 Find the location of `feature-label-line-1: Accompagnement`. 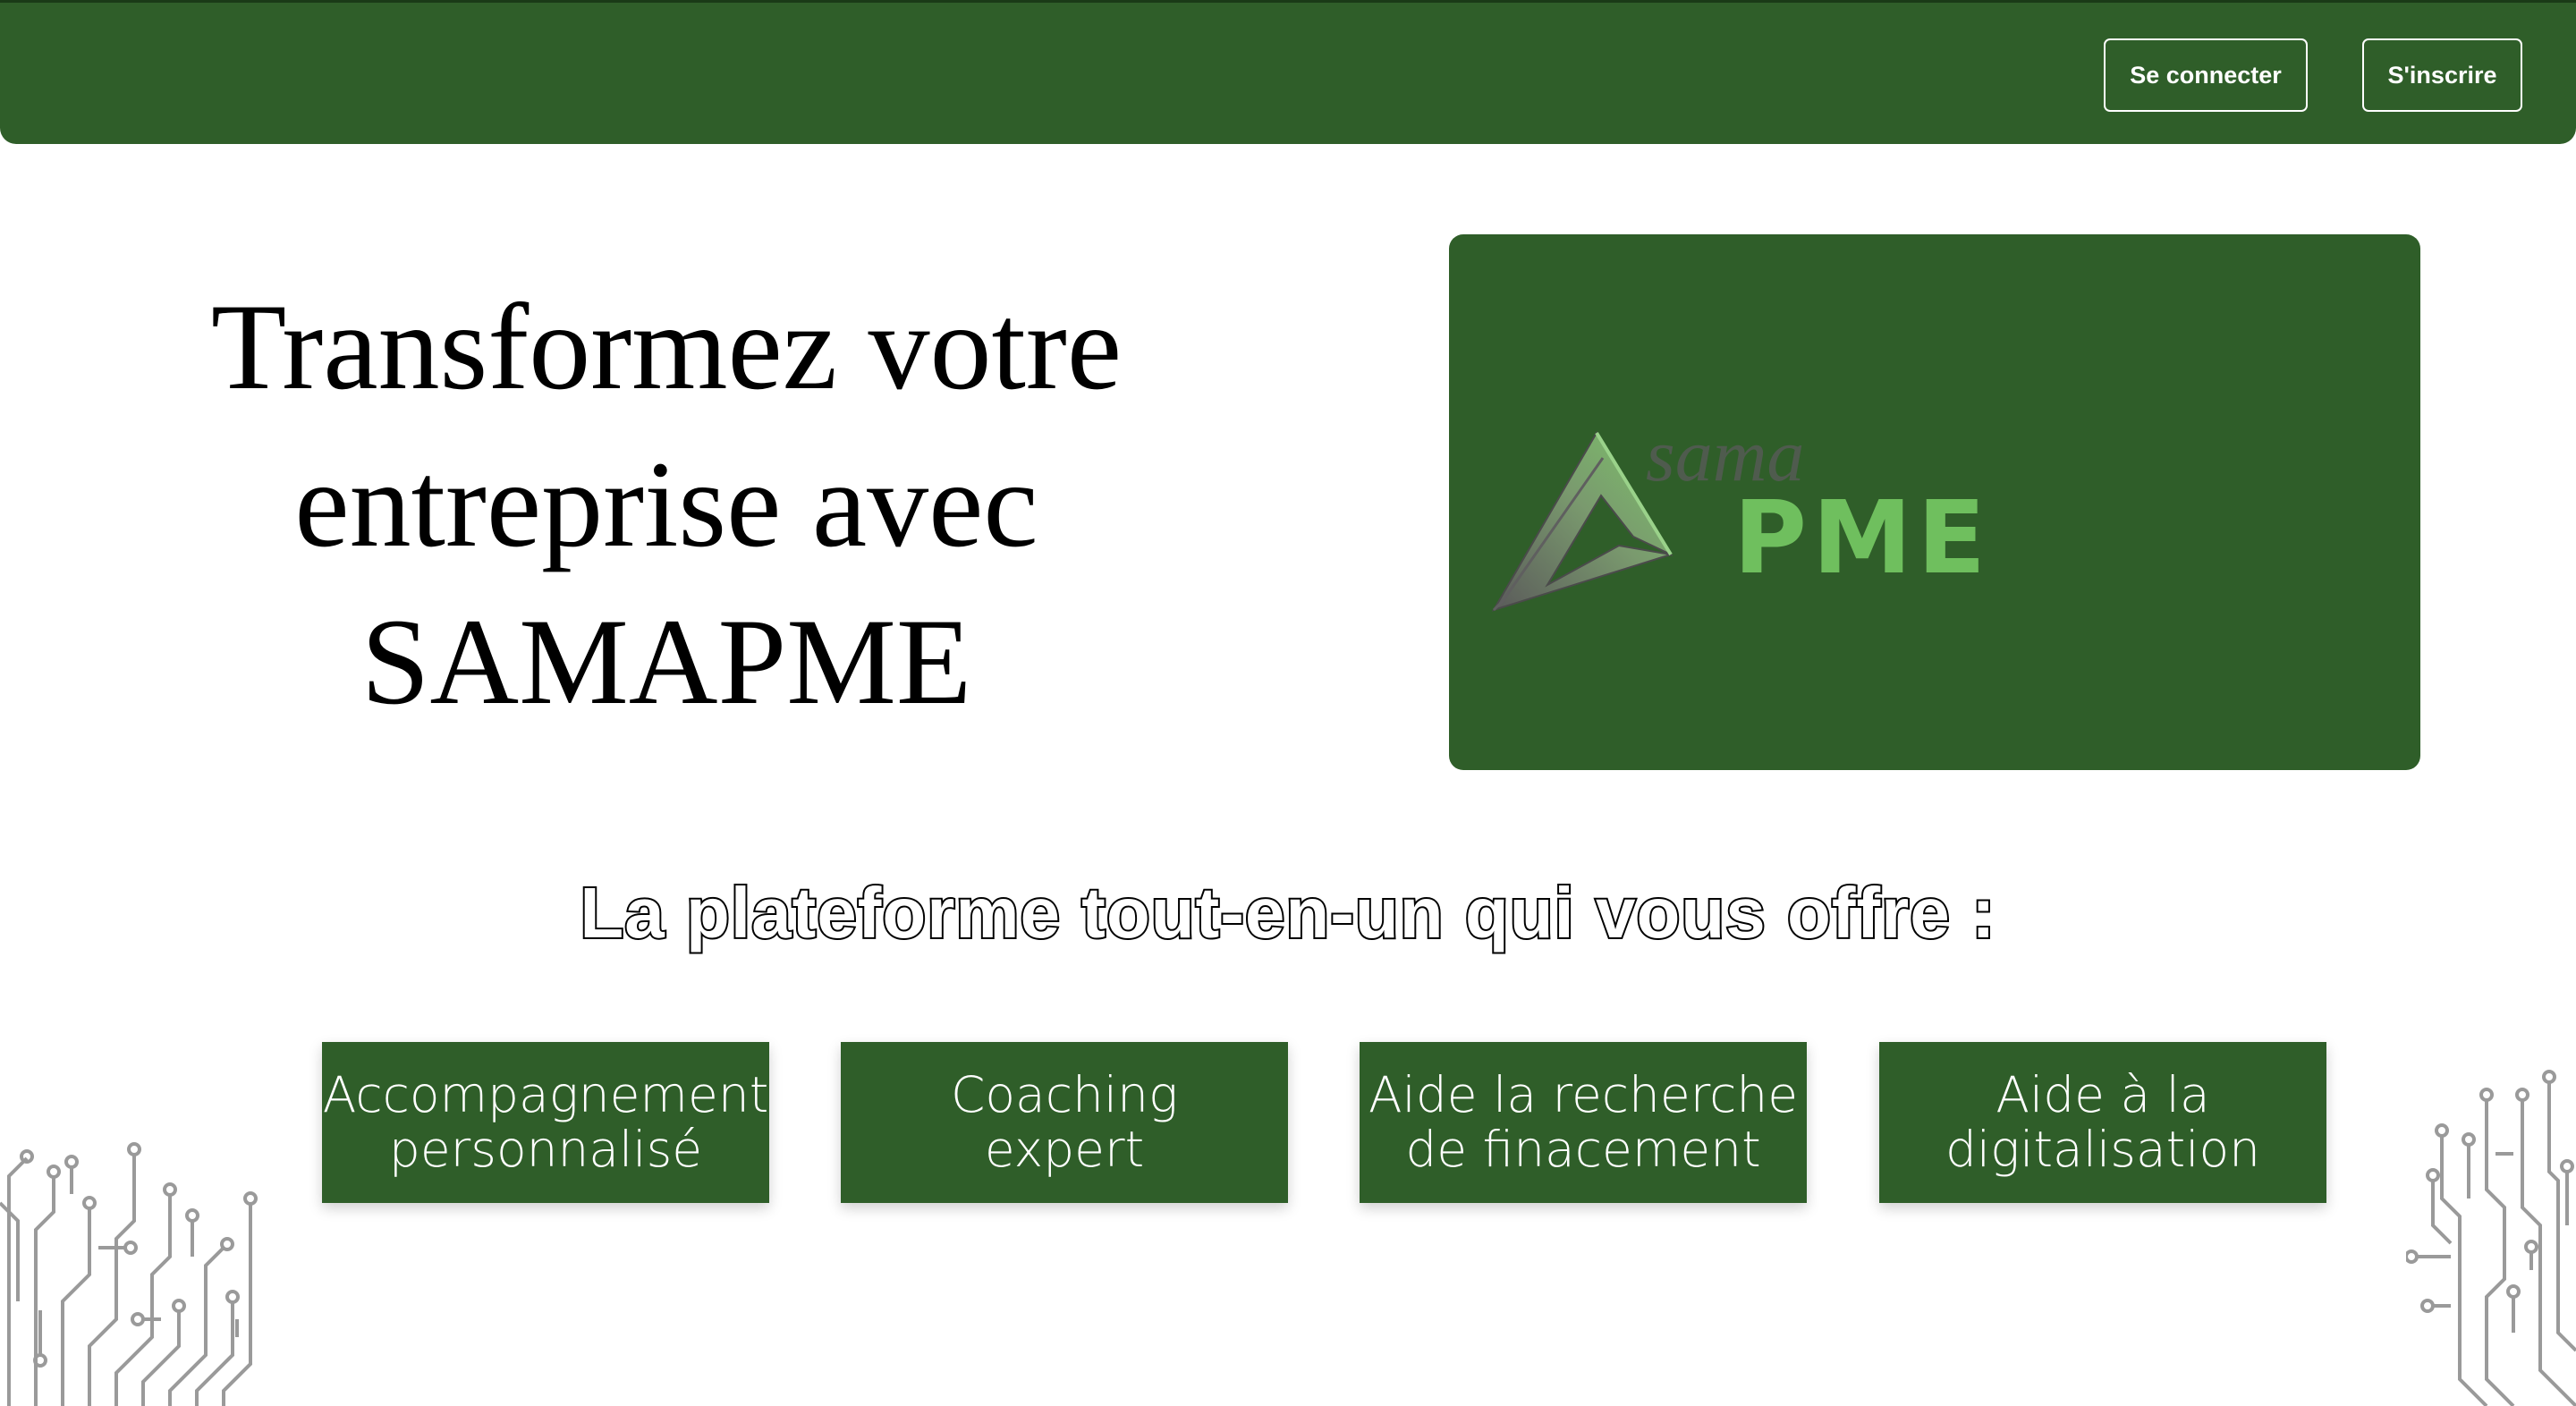

feature-label-line-1: Accompagnement is located at coordinates (545, 1095).